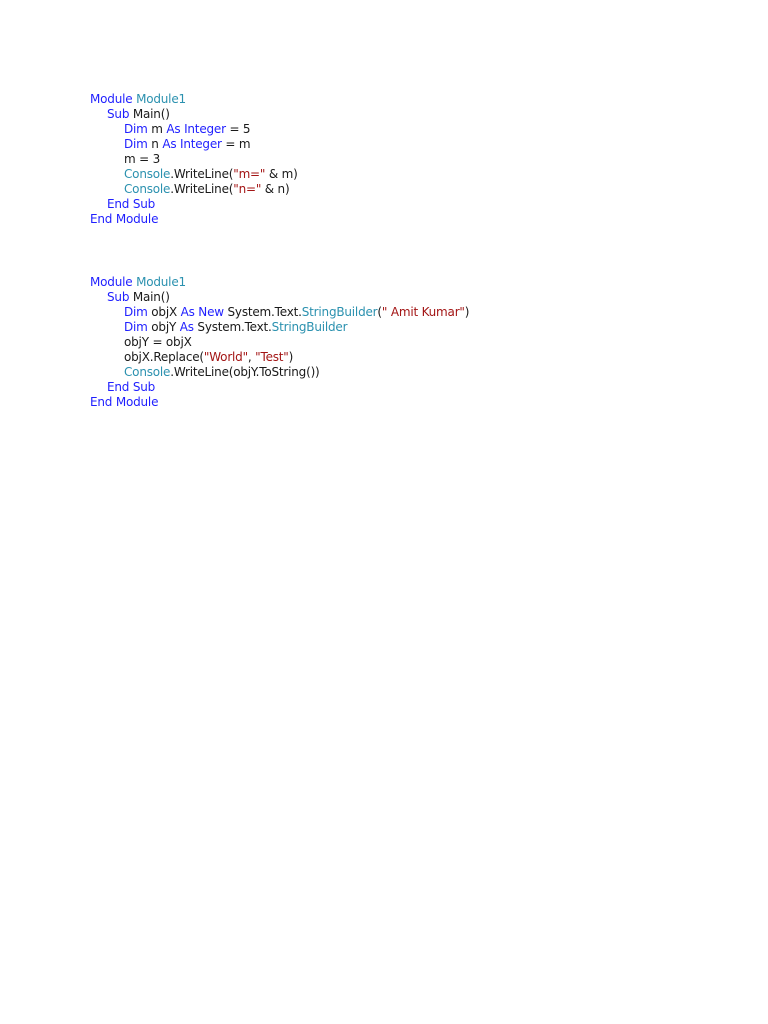  What do you see at coordinates (245, 372) in the screenshot?
I see `code-token: .WriteLine(objY.ToString())` at bounding box center [245, 372].